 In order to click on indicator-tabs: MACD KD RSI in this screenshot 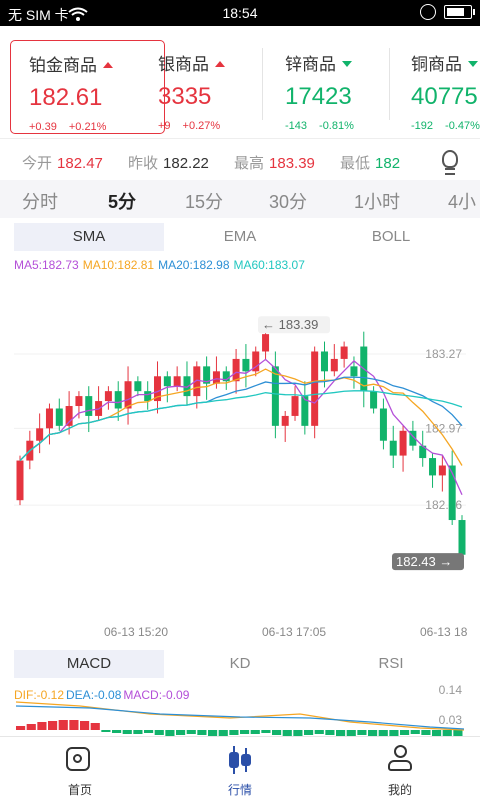, I will do `click(240, 664)`.